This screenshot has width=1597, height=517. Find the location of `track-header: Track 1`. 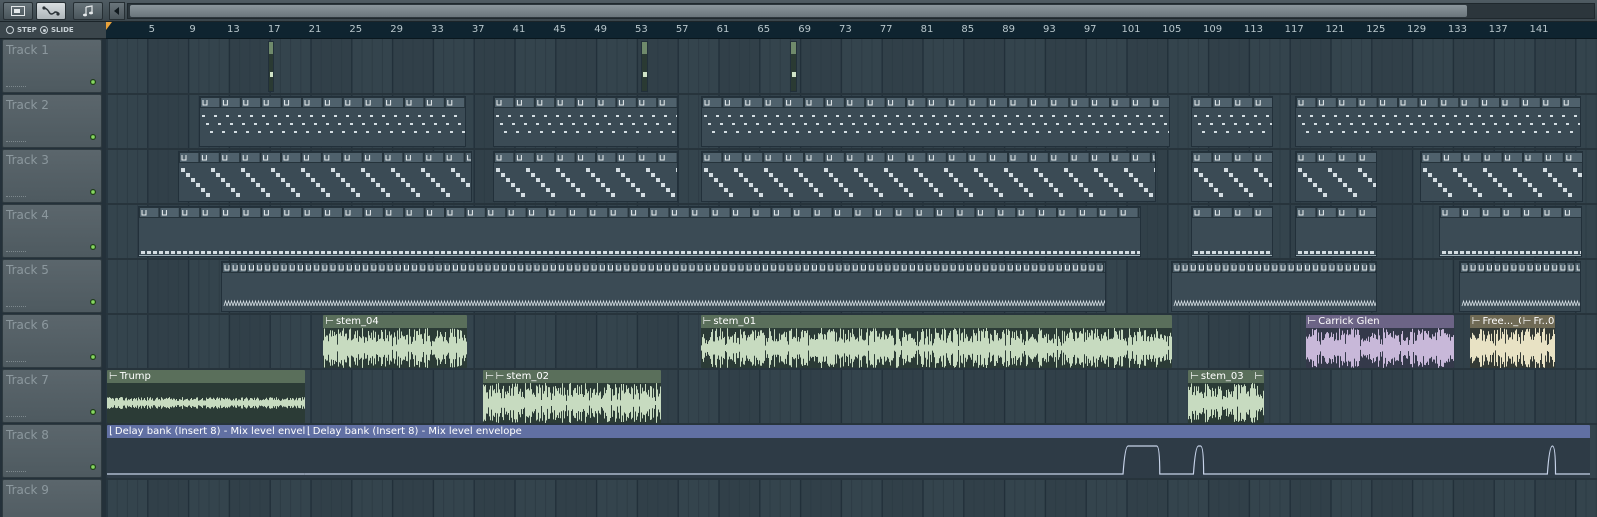

track-header: Track 1 is located at coordinates (52, 66).